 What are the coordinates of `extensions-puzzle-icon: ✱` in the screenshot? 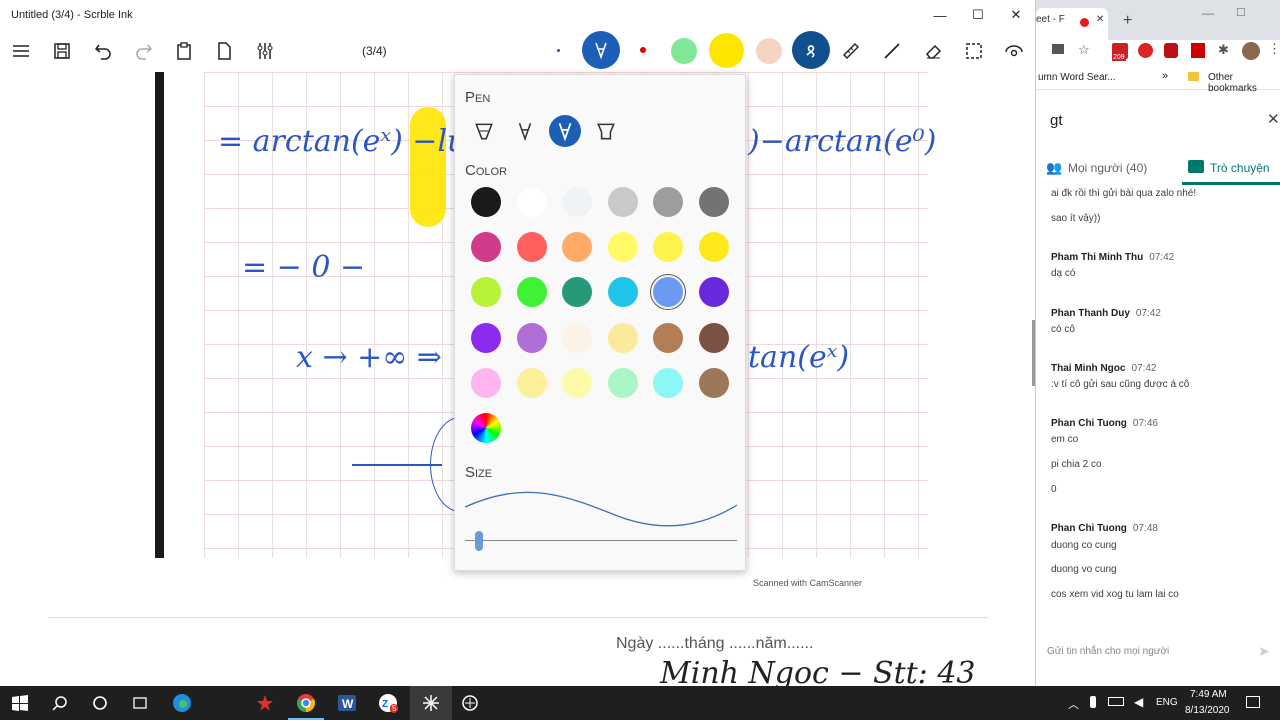 It's located at (1223, 50).